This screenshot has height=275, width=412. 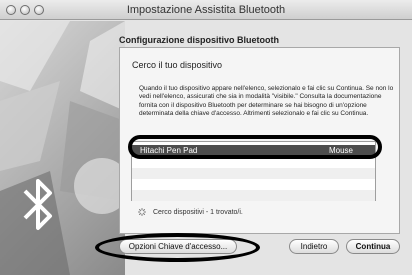 What do you see at coordinates (177, 65) in the screenshot?
I see `panel-title: Cerco il tuo dispositivo` at bounding box center [177, 65].